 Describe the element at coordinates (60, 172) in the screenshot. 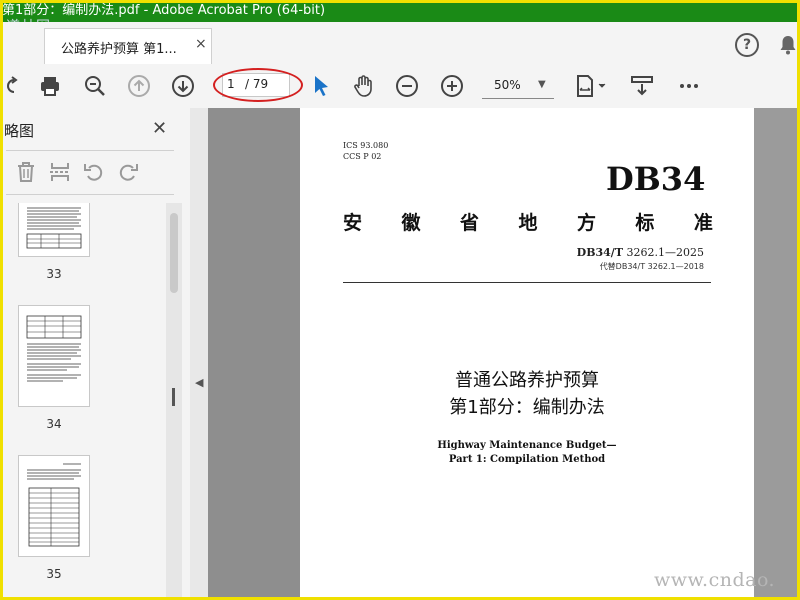

I see `extract-icon` at that location.